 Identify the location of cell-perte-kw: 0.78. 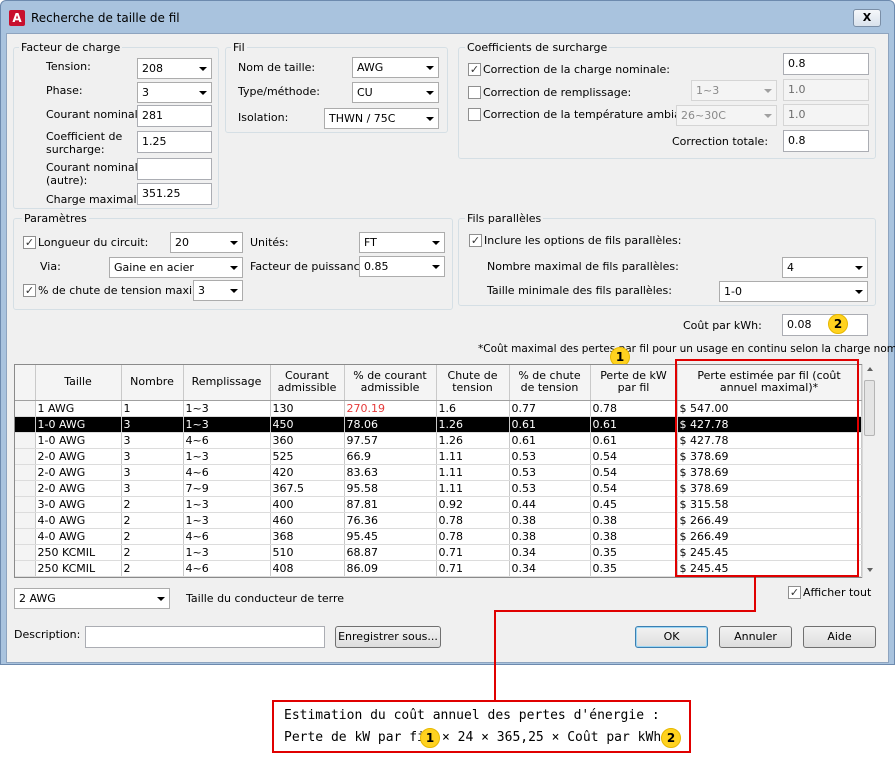
(634, 408).